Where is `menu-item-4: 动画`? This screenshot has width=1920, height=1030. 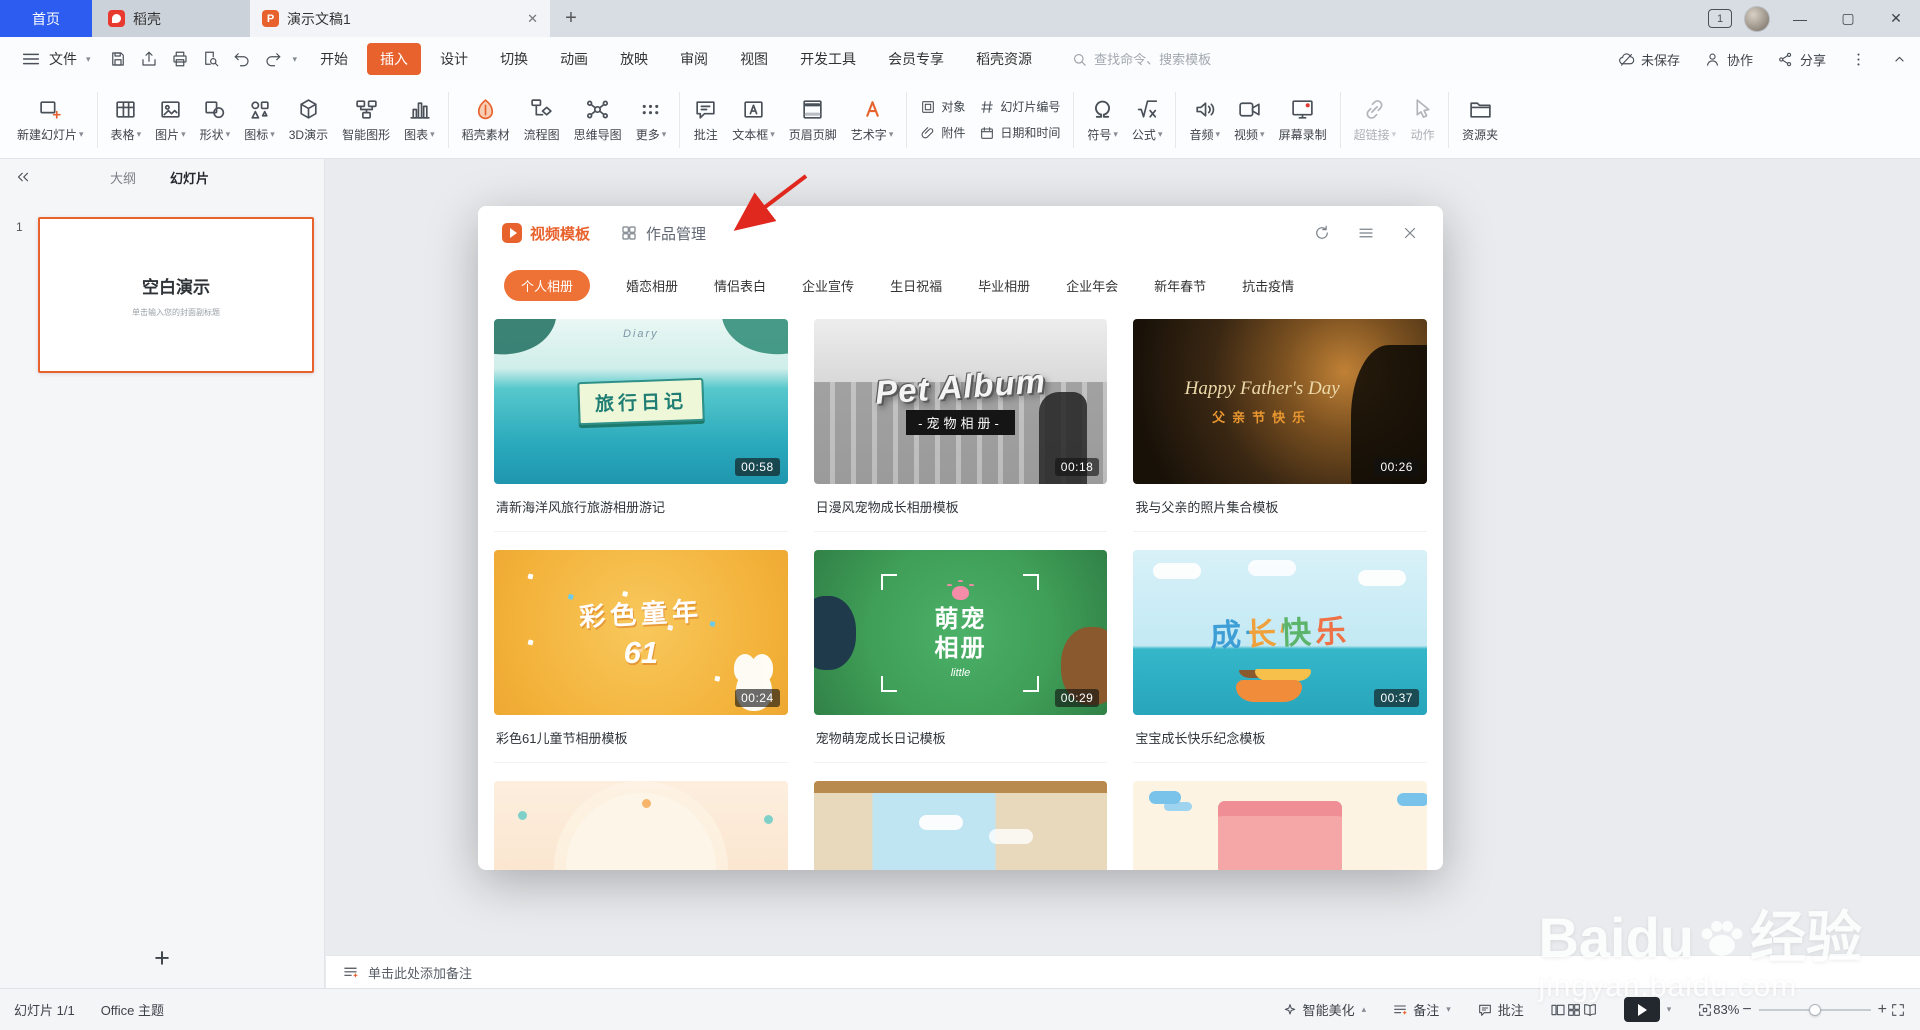 menu-item-4: 动画 is located at coordinates (574, 59).